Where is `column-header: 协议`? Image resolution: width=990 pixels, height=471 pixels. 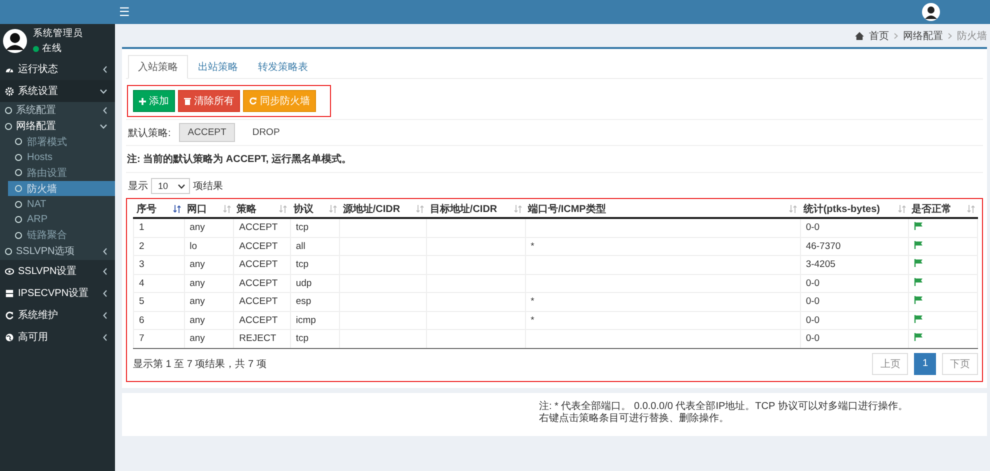 column-header: 协议 is located at coordinates (315, 209).